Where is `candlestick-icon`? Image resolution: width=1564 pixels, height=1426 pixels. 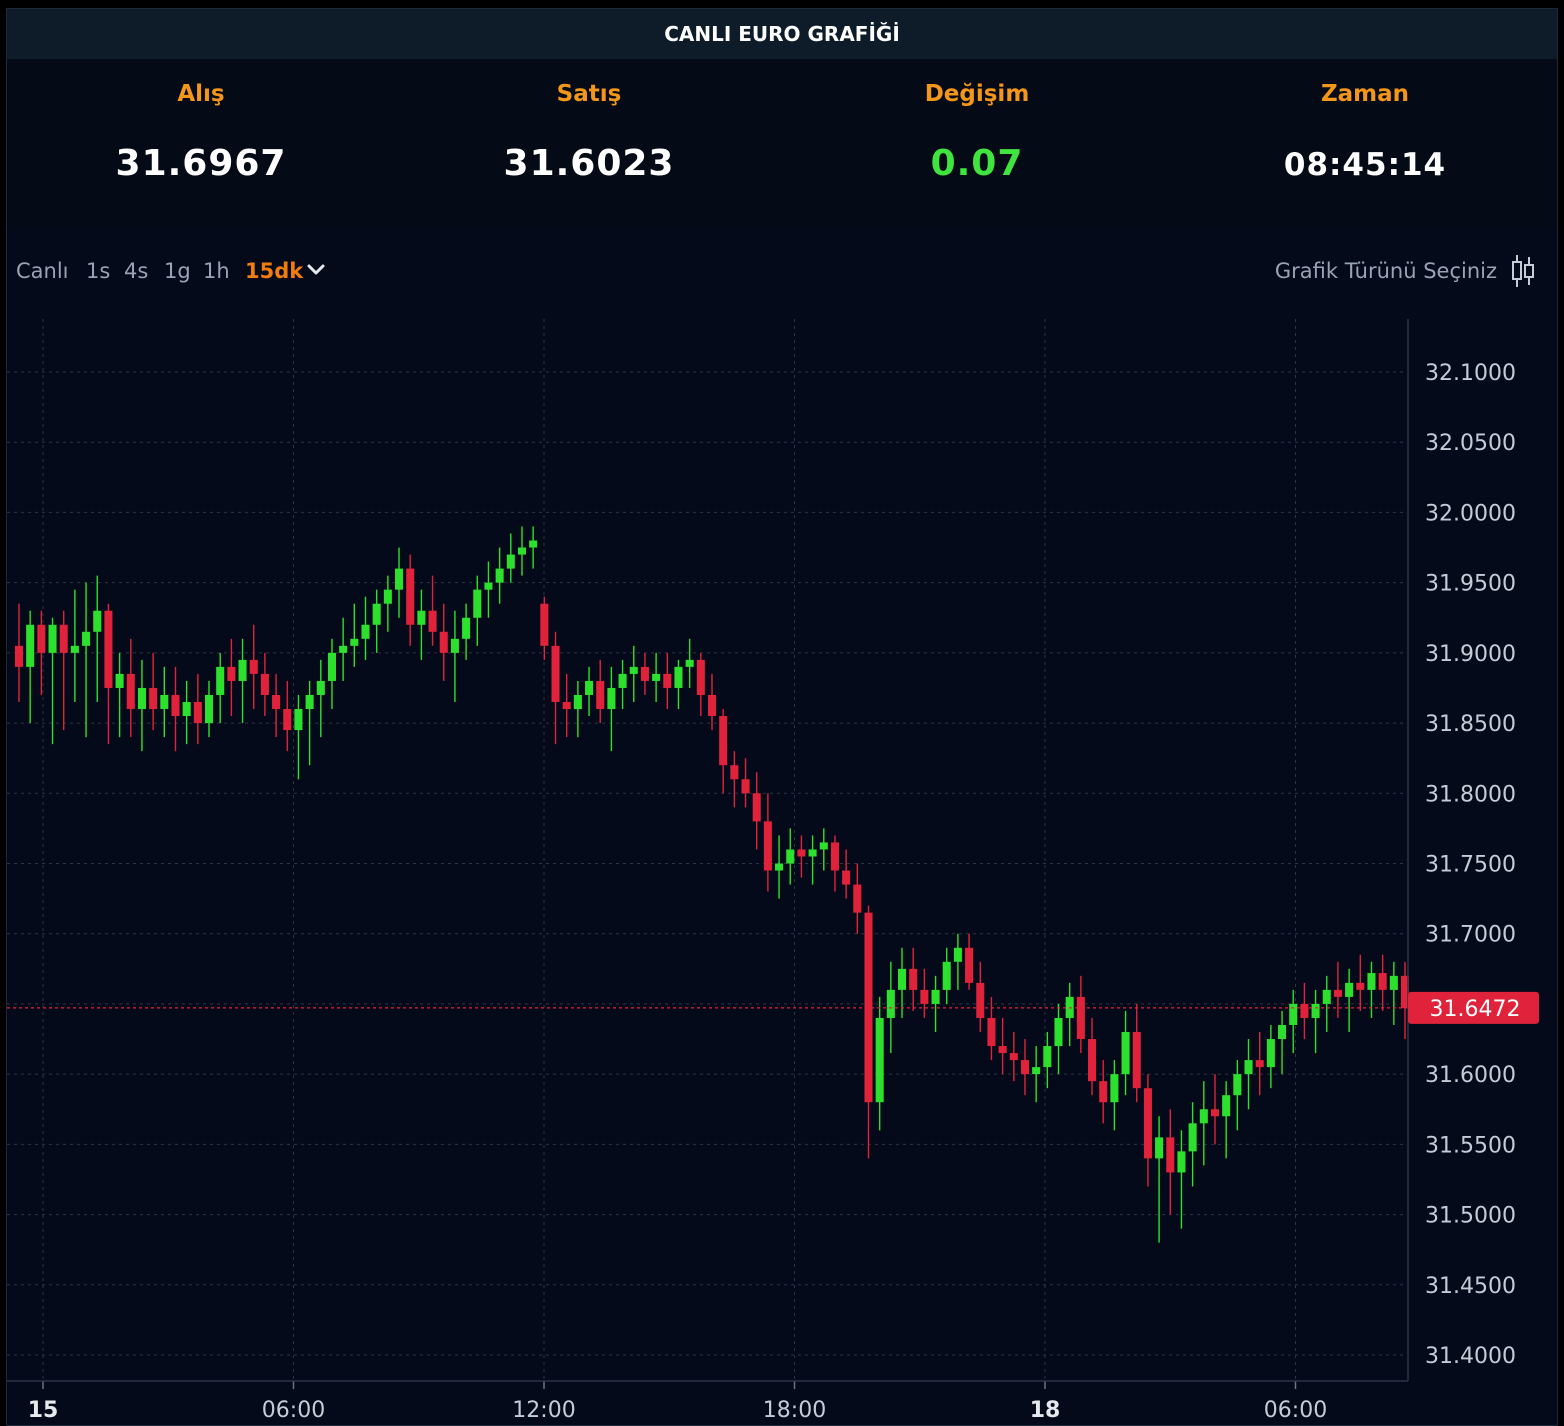
candlestick-icon is located at coordinates (1523, 271).